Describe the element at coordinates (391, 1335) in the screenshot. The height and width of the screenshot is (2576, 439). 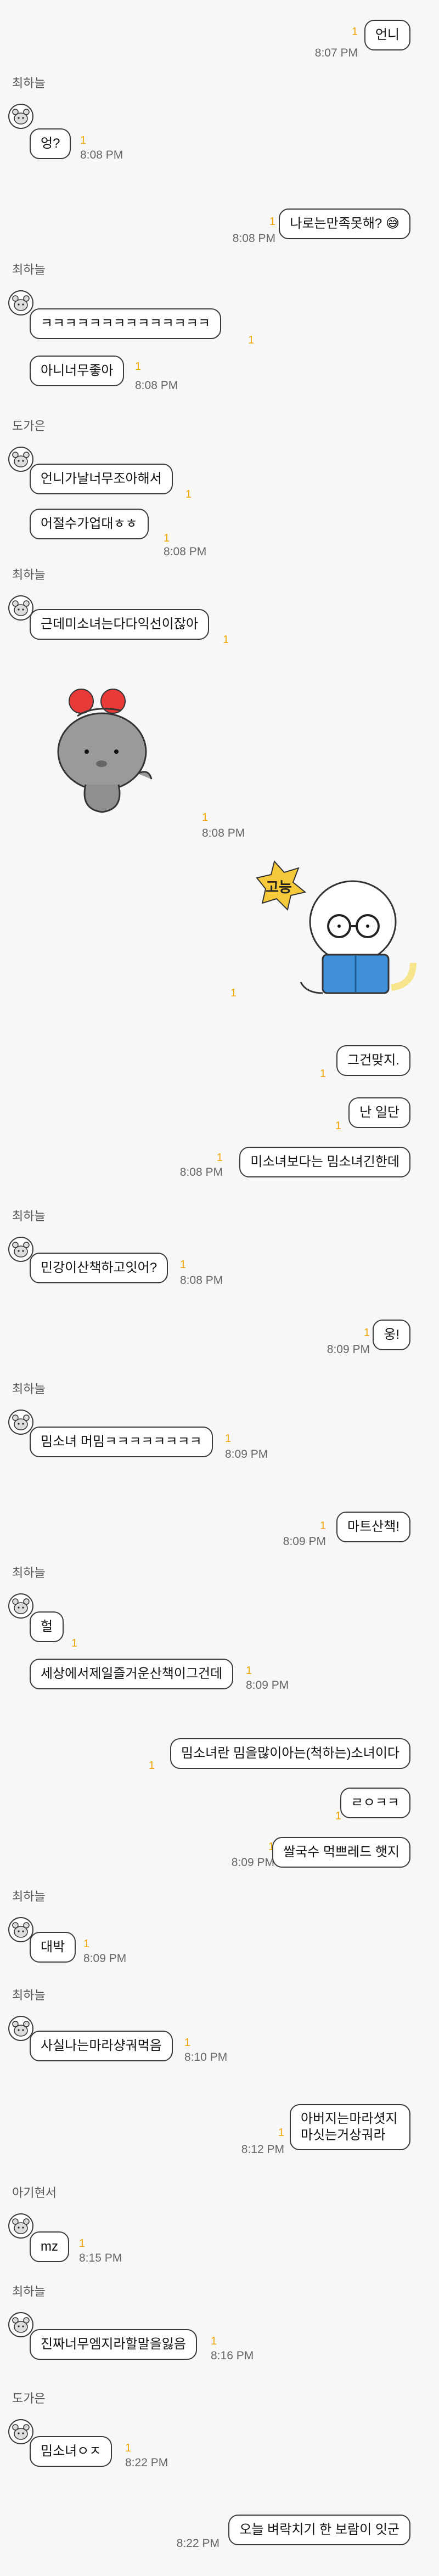
I see `message-bubble: 웅!` at that location.